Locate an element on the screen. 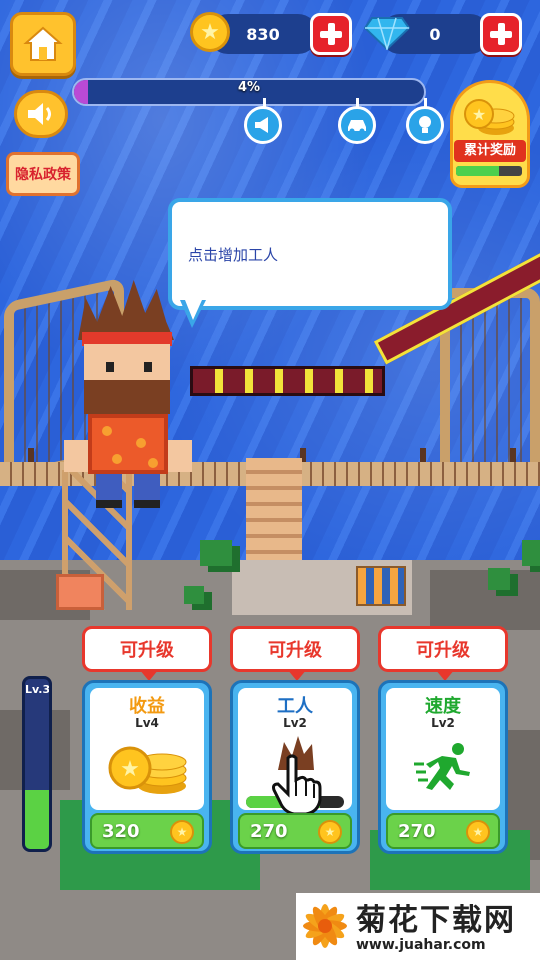 This screenshot has width=540, height=960. home-button is located at coordinates (43, 44).